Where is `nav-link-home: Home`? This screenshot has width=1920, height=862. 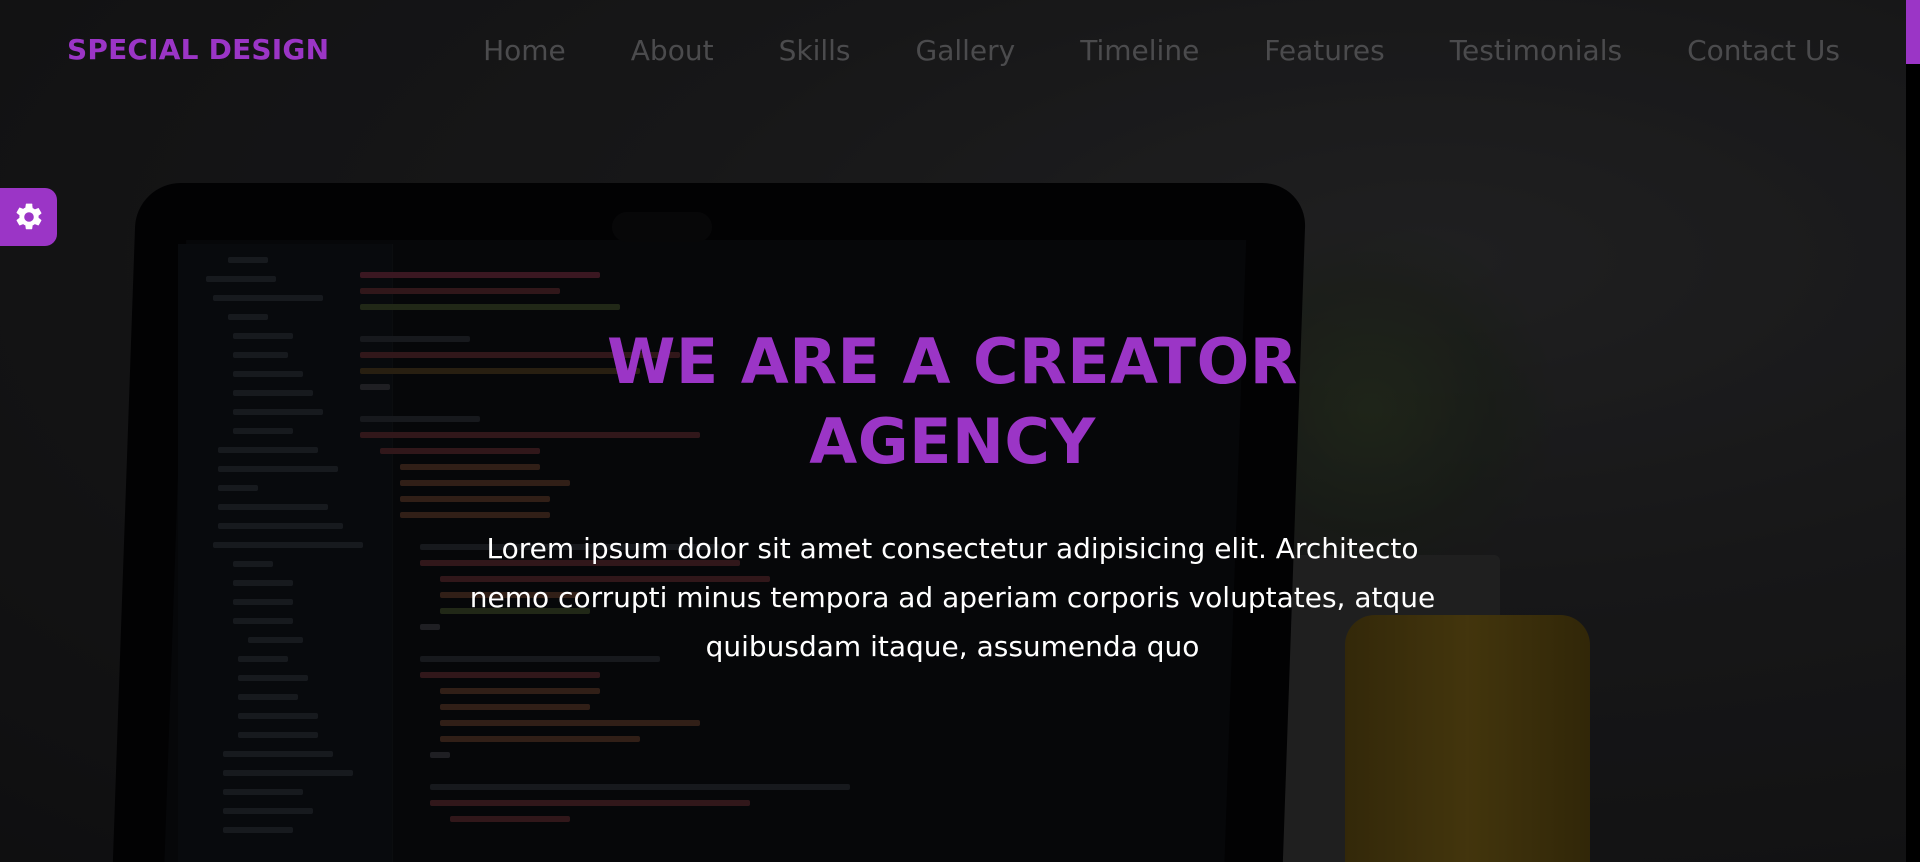
nav-link-home: Home is located at coordinates (524, 50).